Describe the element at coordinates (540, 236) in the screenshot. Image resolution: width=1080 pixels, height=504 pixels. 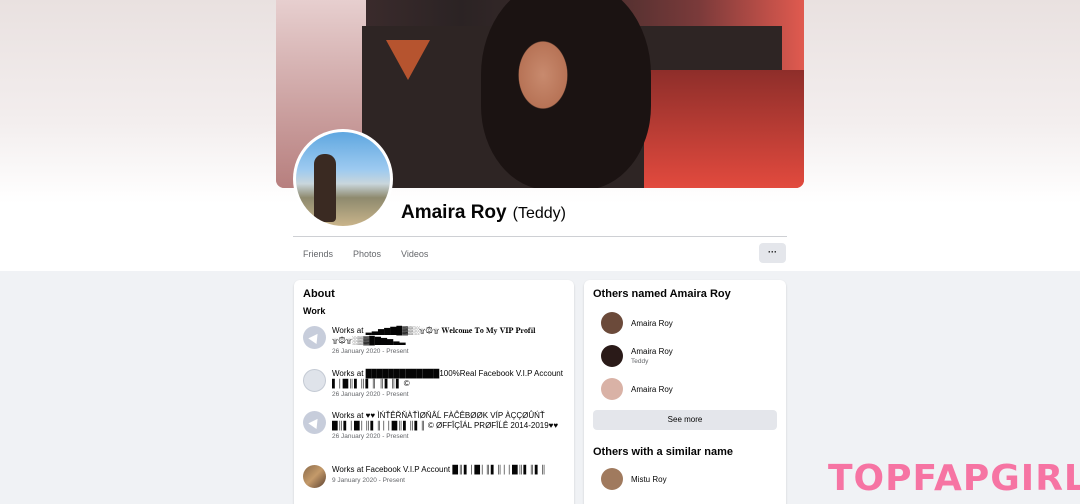
I see `header-divider` at that location.